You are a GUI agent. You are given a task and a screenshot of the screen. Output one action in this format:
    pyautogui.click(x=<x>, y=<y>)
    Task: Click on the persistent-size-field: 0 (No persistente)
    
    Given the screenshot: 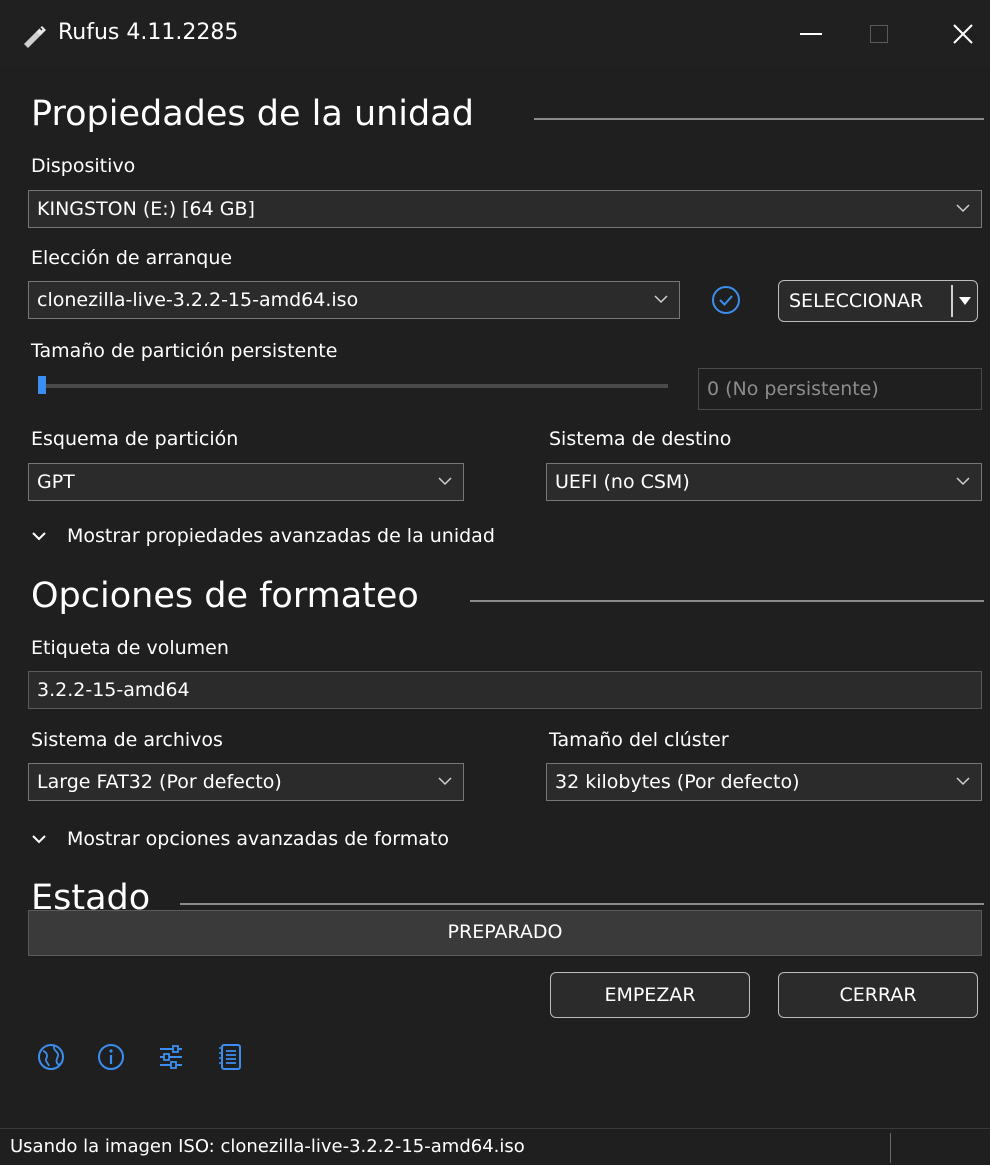 What is the action you would take?
    pyautogui.click(x=840, y=389)
    